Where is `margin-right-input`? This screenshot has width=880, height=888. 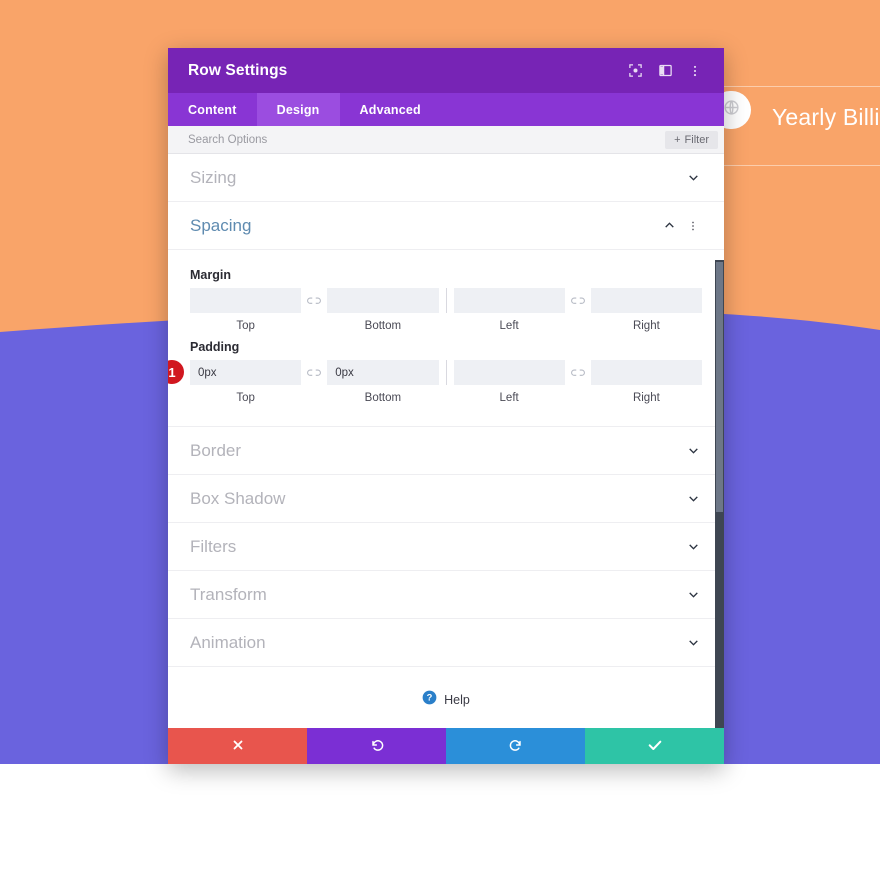
margin-right-input is located at coordinates (646, 300).